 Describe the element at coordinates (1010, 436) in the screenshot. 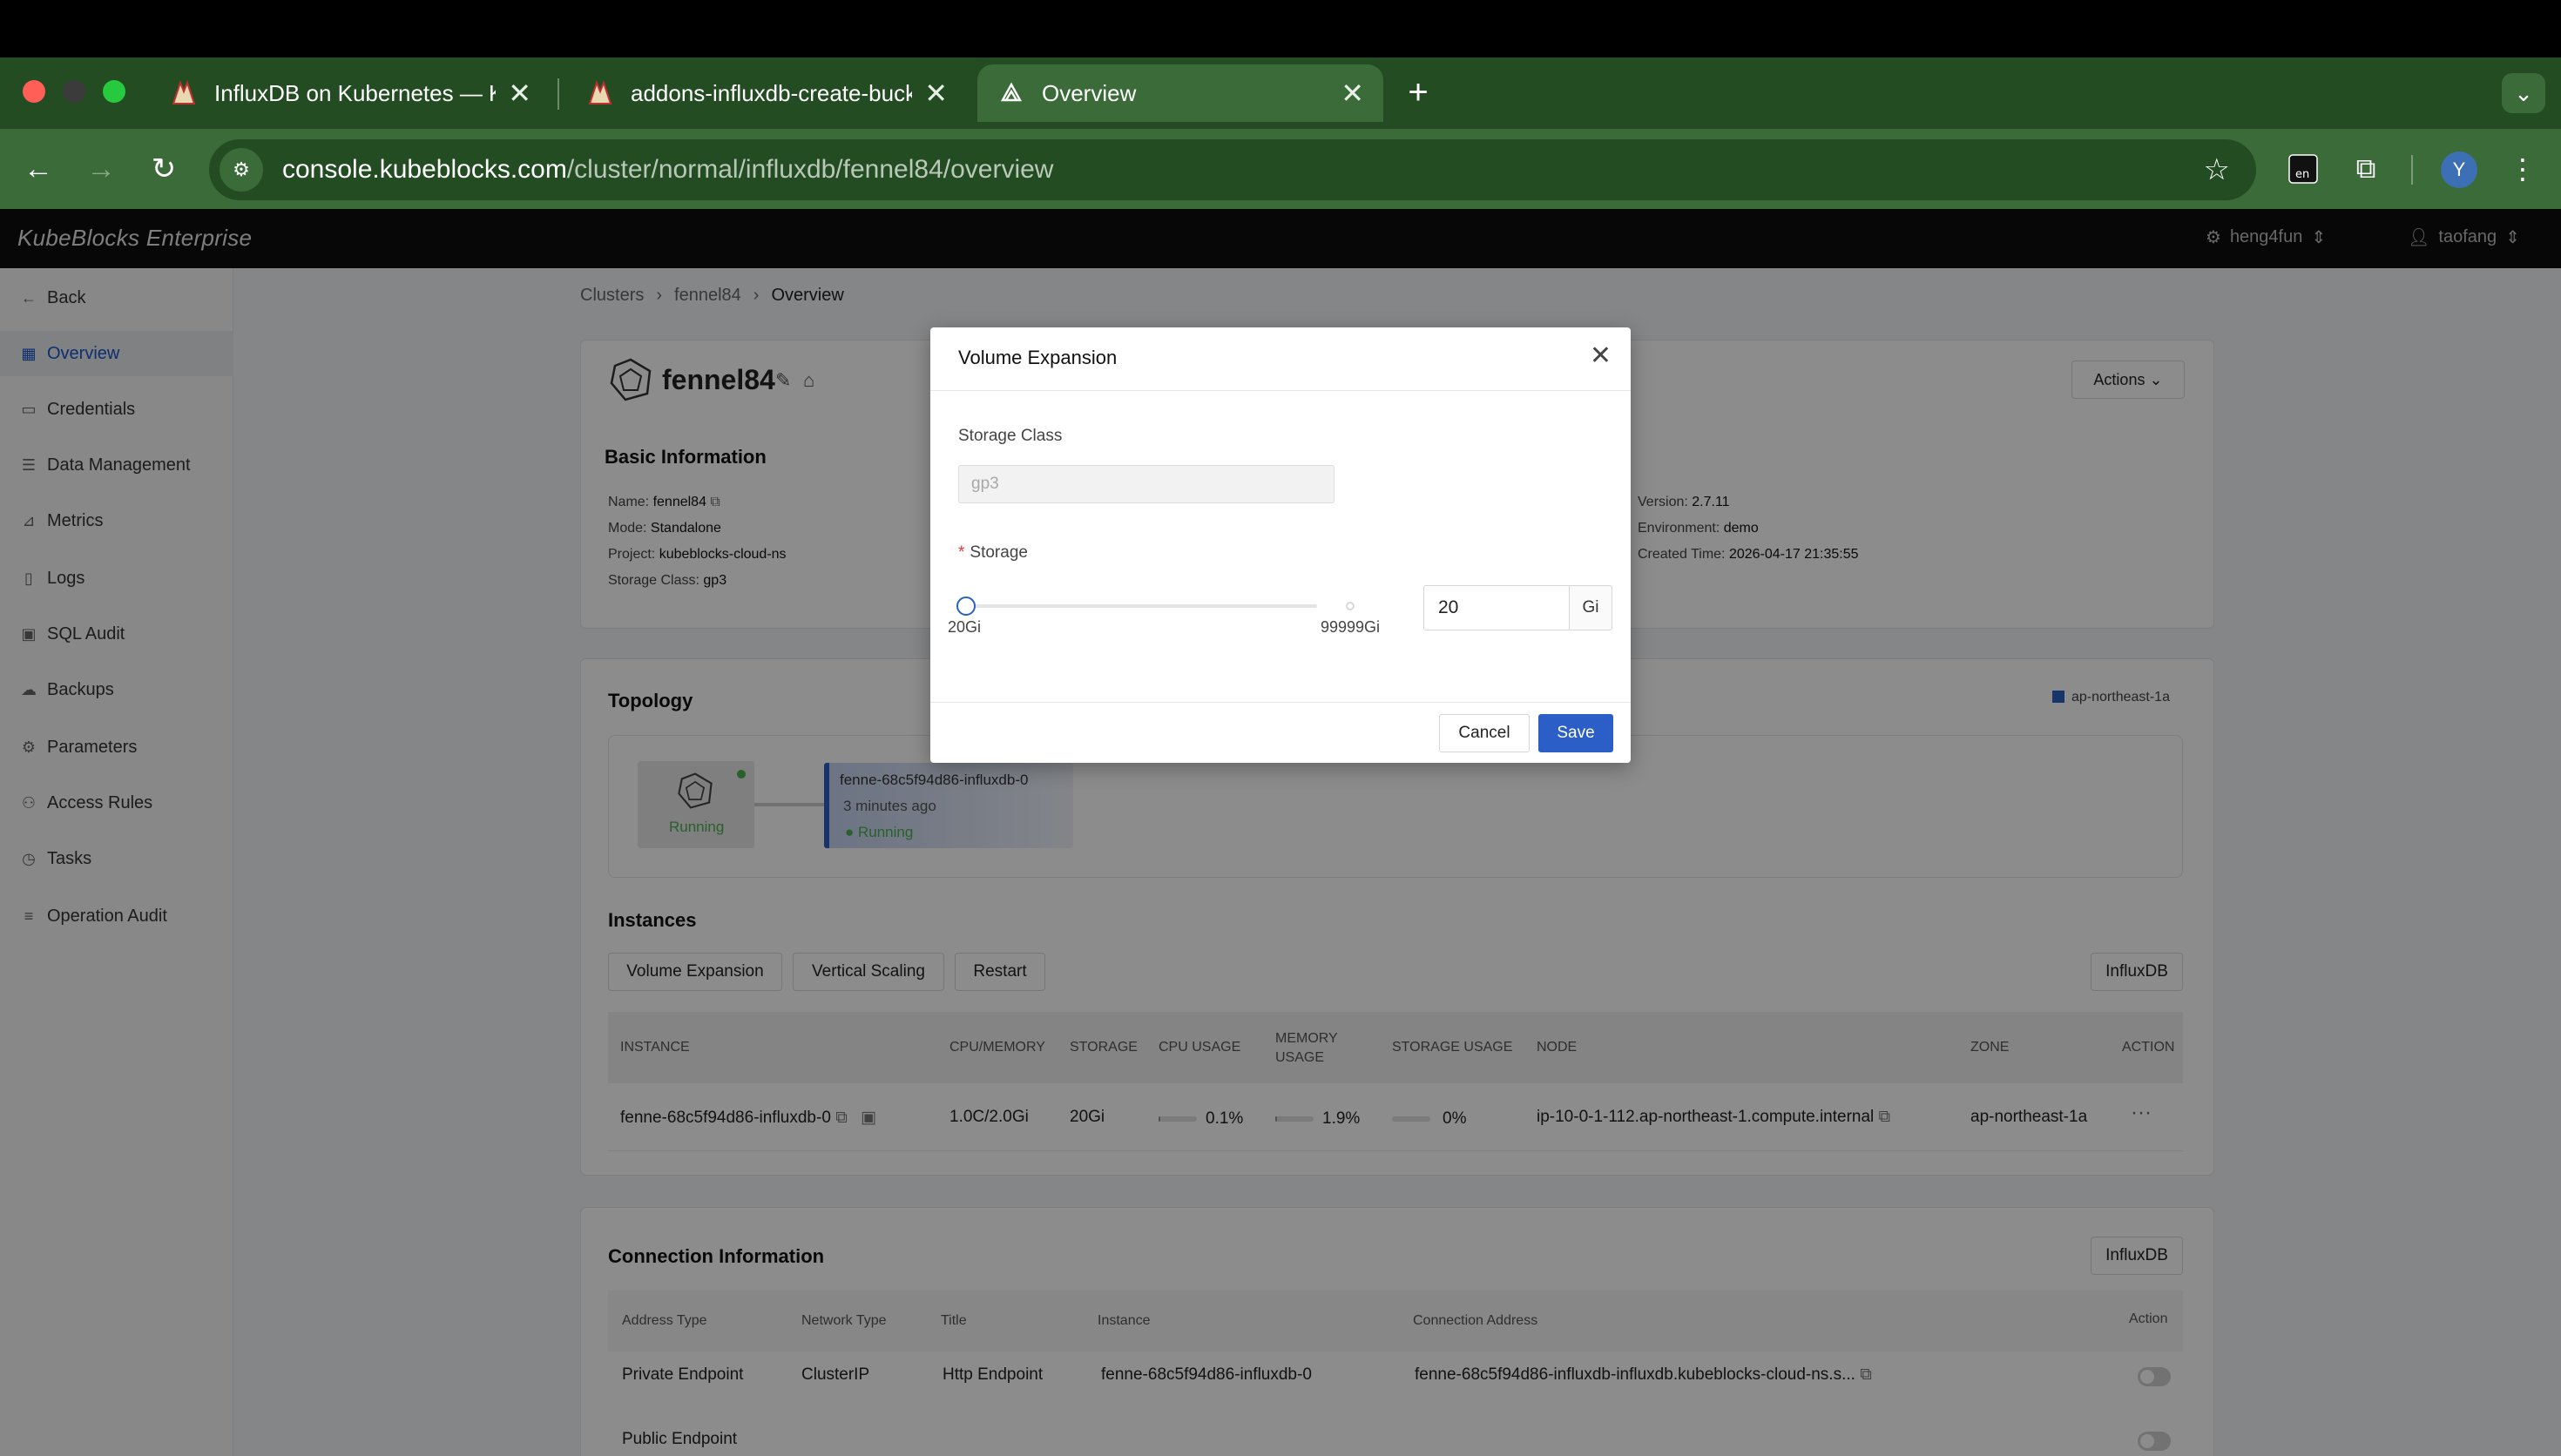

I see `storage-class-label: Storage Class` at that location.